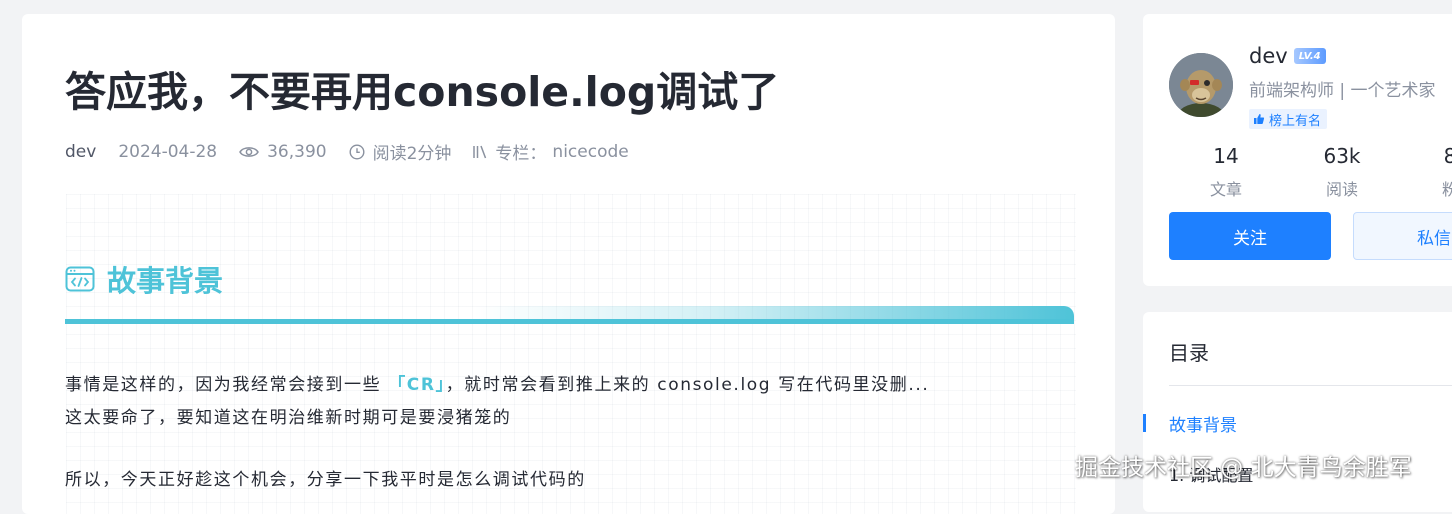  Describe the element at coordinates (1189, 353) in the screenshot. I see `toc-title: 目录` at that location.